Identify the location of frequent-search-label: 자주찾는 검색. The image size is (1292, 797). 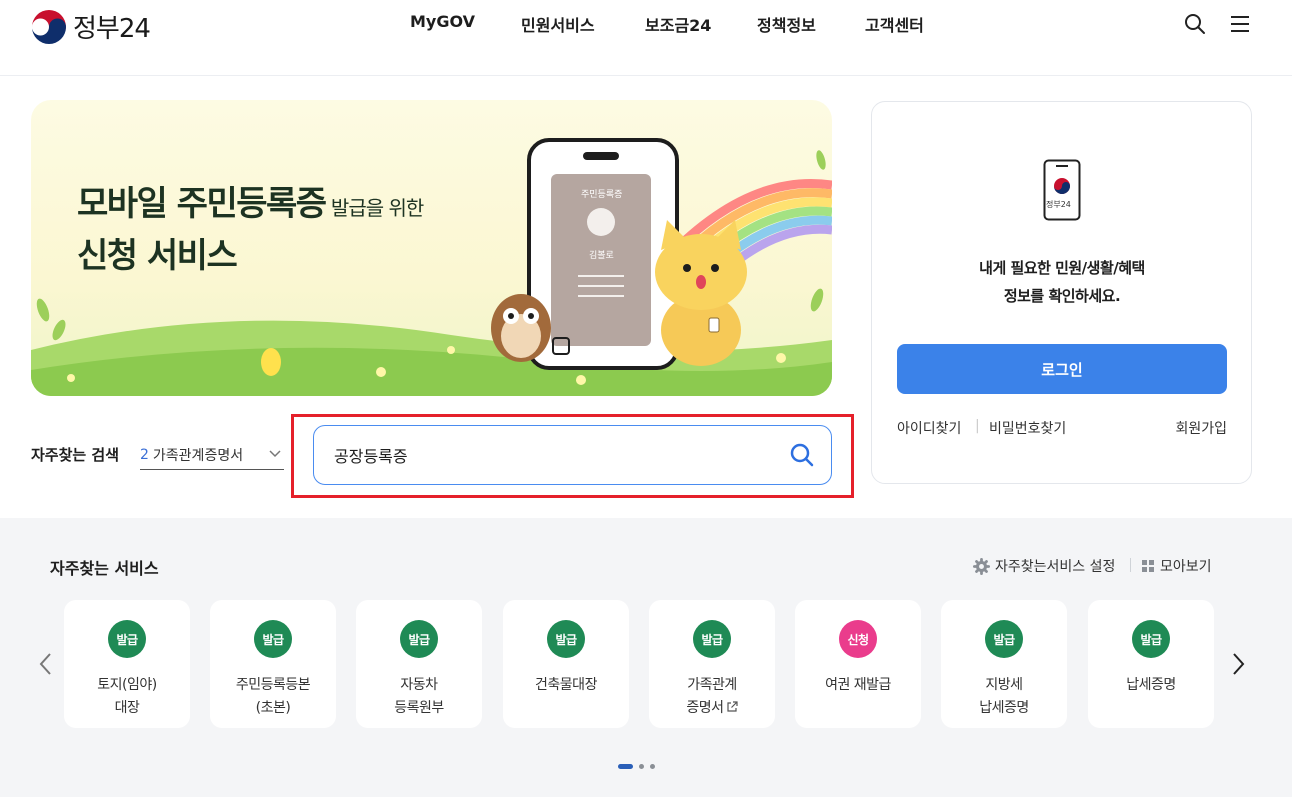
(75, 455).